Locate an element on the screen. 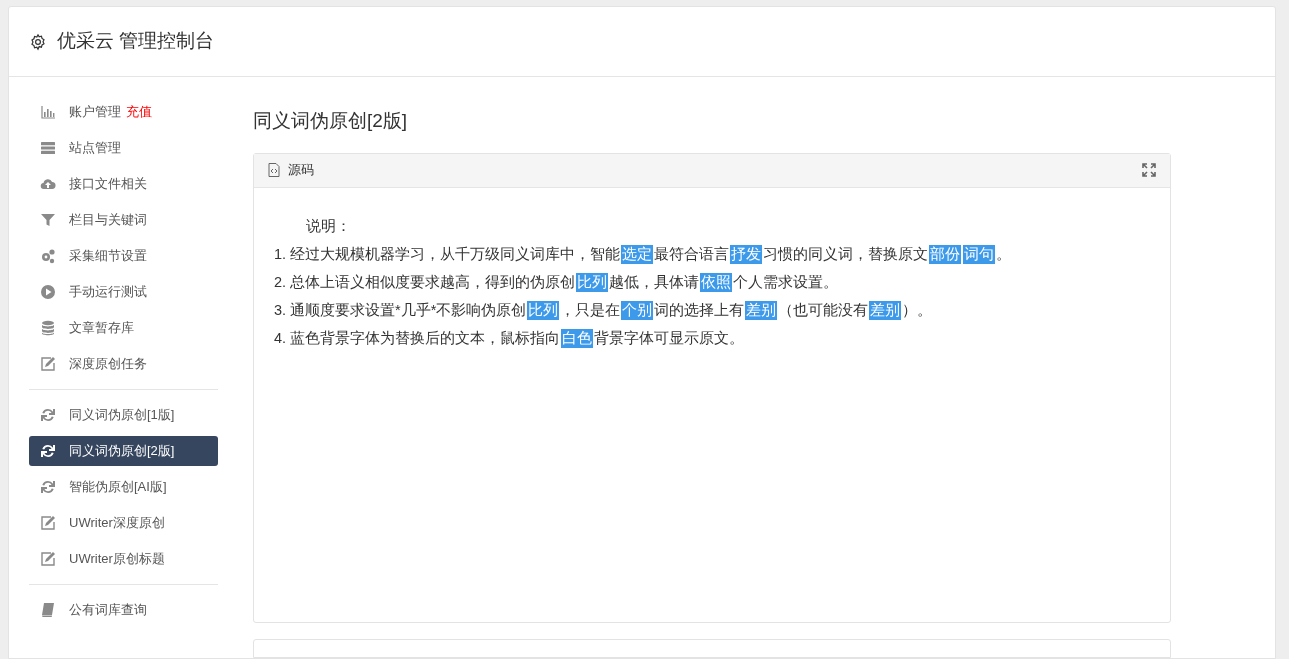 The height and width of the screenshot is (659, 1289). code-file-icon is located at coordinates (274, 170).